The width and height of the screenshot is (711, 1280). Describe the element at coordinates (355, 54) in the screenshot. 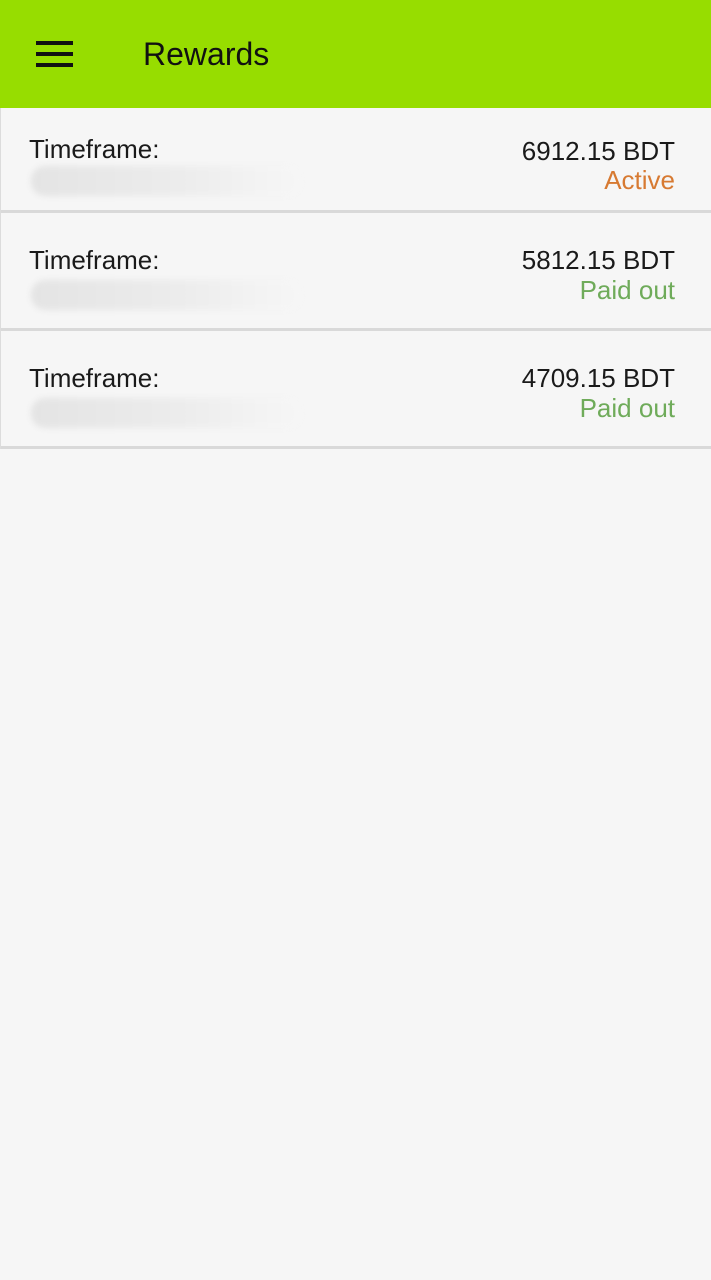

I see `app-bar: Rewards` at that location.